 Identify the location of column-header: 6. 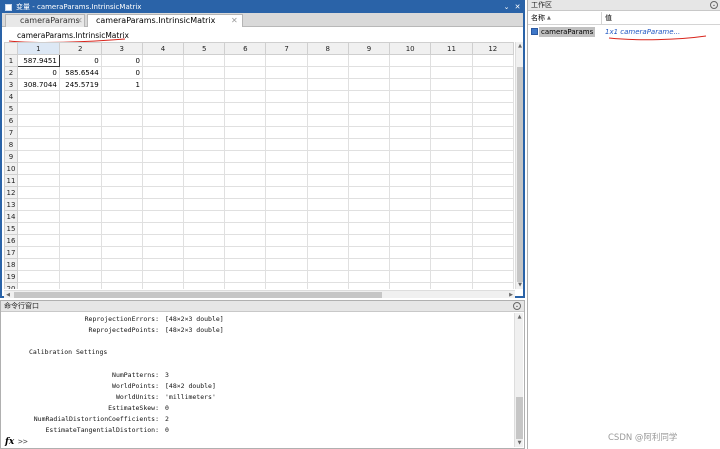
(245, 48).